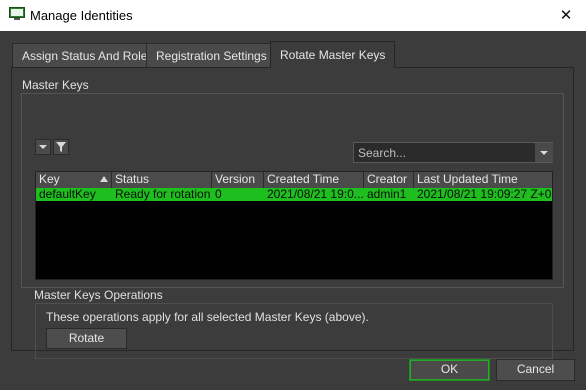 This screenshot has height=390, width=586. I want to click on title-bar: Manage Identities ✕, so click(293, 15).